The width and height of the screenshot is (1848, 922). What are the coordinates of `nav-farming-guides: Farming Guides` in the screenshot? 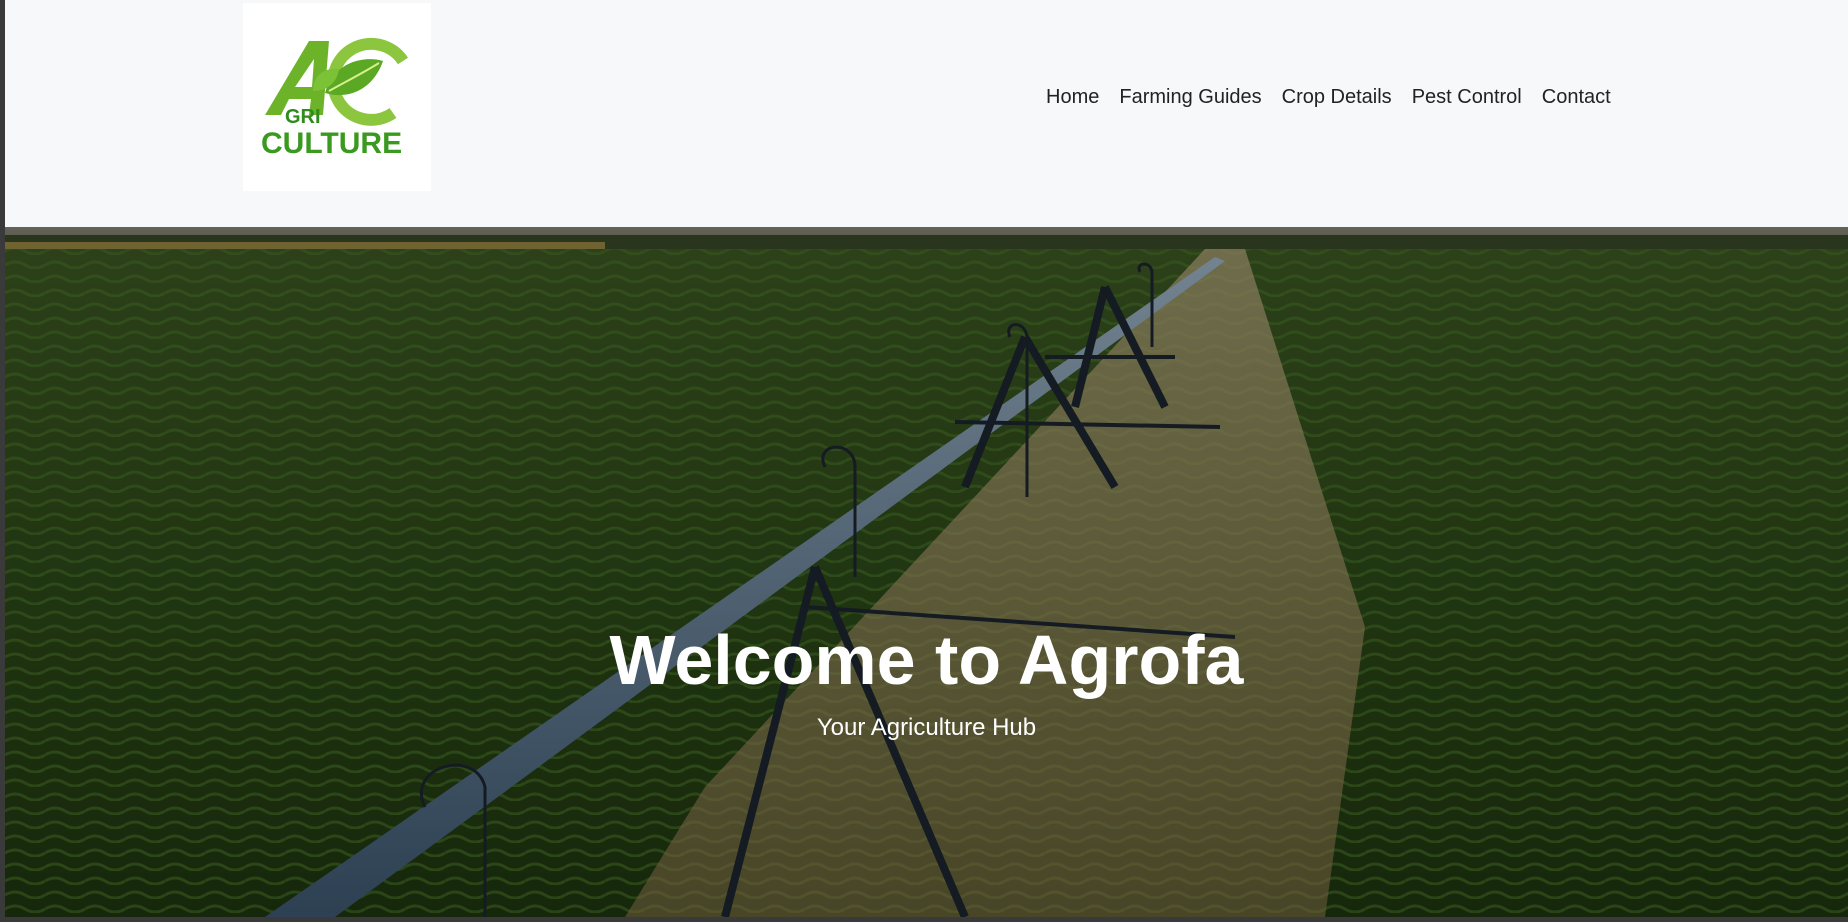 It's located at (1190, 97).